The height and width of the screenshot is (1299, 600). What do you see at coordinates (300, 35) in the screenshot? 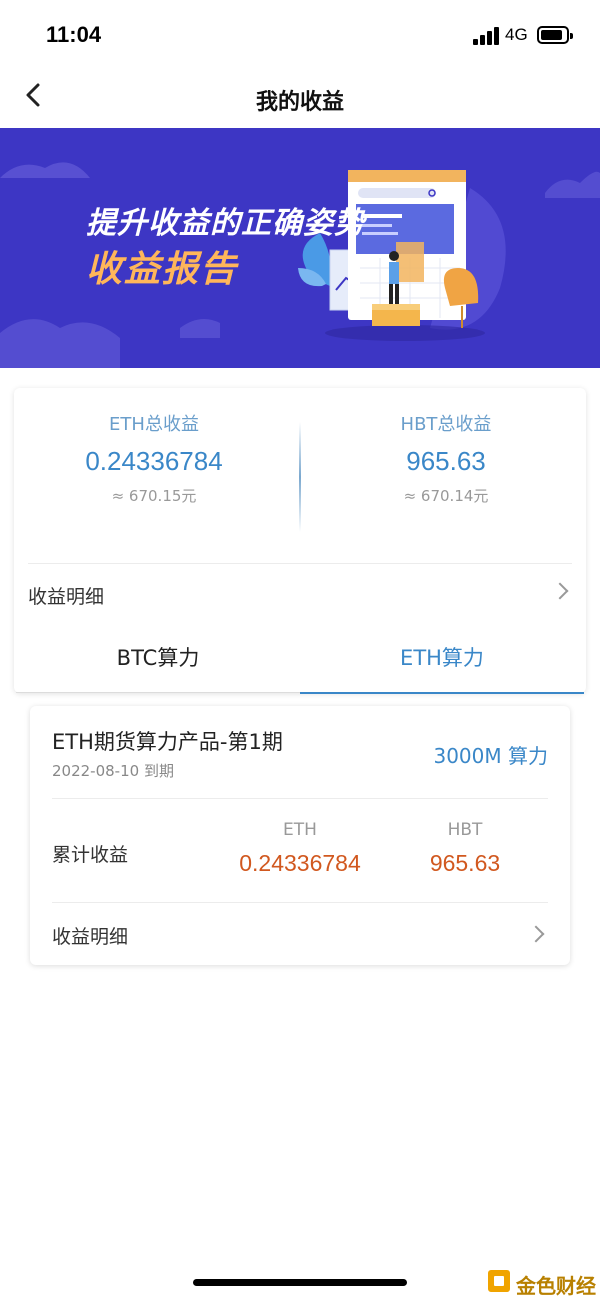
I see `status-bar: 11:04 4G` at bounding box center [300, 35].